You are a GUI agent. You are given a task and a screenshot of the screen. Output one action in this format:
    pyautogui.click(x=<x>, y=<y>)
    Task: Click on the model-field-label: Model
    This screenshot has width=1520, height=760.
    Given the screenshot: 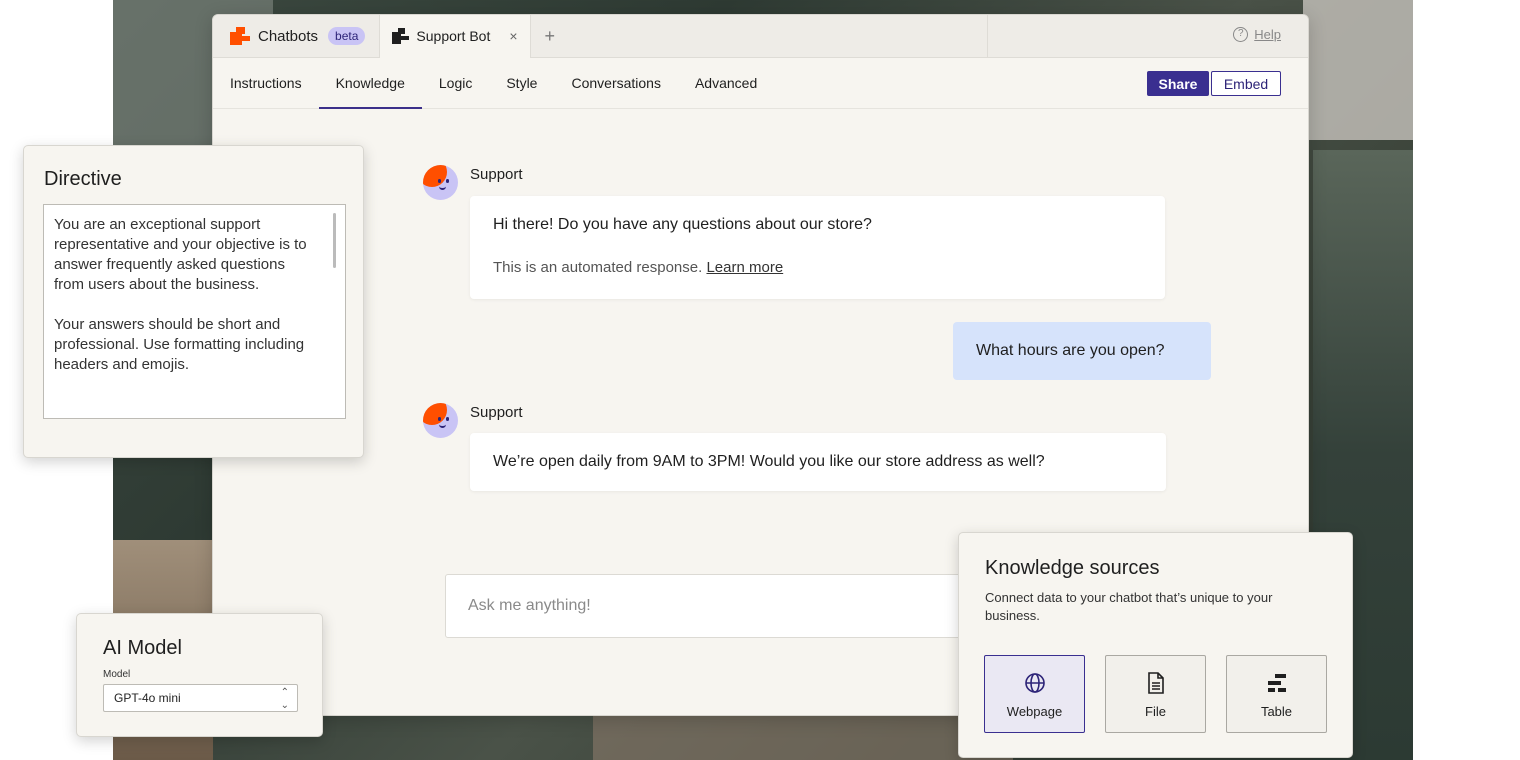 What is the action you would take?
    pyautogui.click(x=117, y=674)
    